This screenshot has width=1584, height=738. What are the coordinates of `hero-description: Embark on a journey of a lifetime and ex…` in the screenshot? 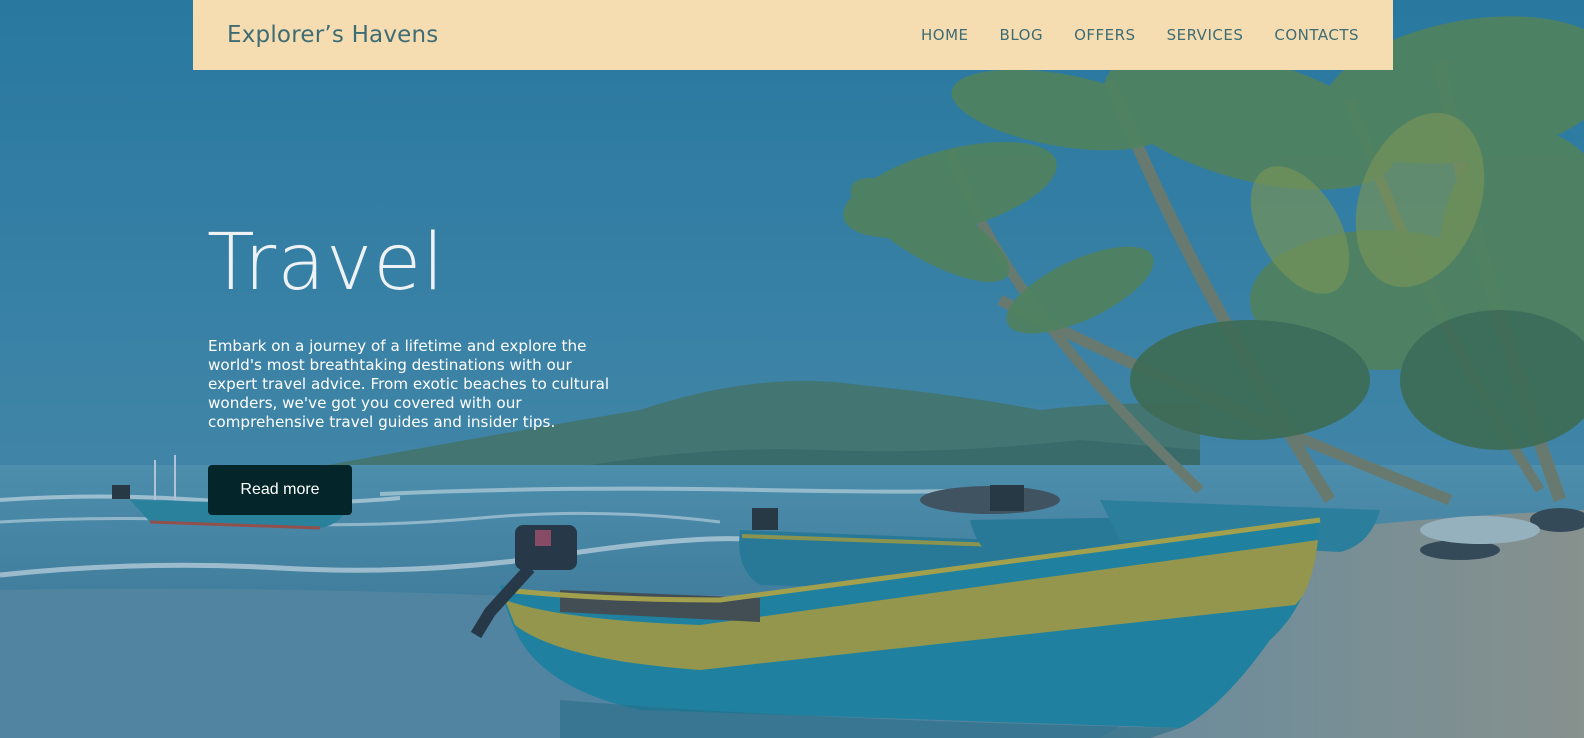 It's located at (409, 384).